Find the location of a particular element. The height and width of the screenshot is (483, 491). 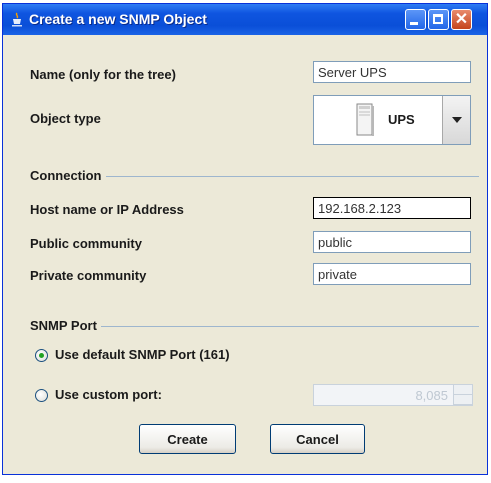

host-field-value: 192.168.2.123 is located at coordinates (360, 208).